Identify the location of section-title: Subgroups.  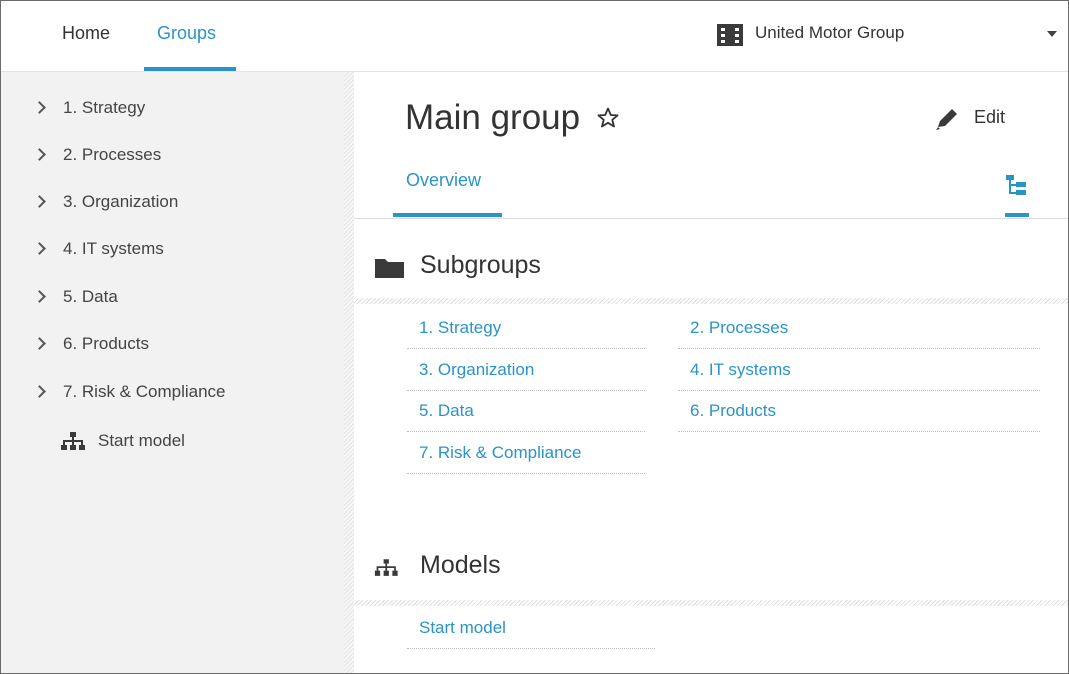
(480, 265).